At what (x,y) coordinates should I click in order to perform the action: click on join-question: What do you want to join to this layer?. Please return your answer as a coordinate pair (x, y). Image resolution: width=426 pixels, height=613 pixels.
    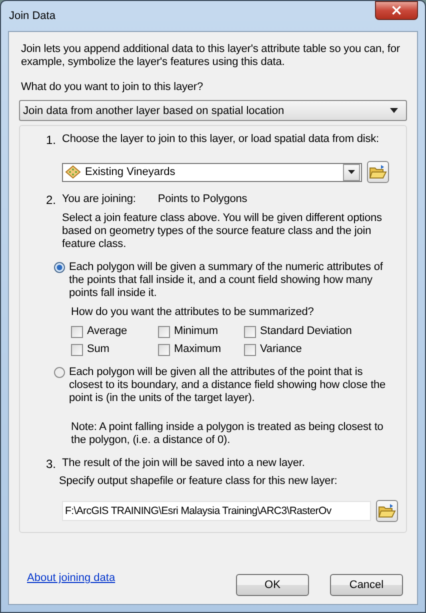
    Looking at the image, I should click on (112, 87).